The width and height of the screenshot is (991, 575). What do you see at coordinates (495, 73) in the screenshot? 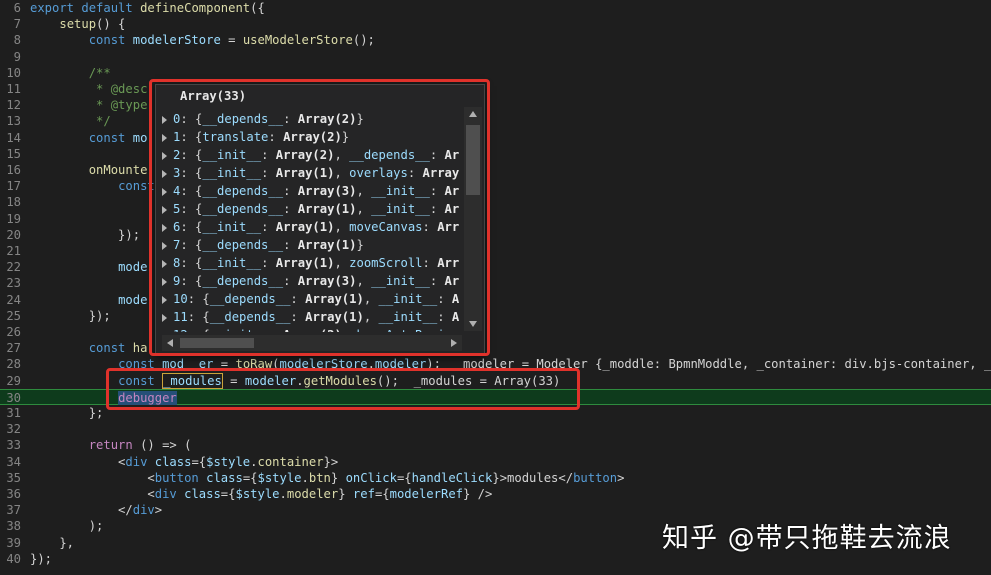
I see `code-line: 10 /**` at bounding box center [495, 73].